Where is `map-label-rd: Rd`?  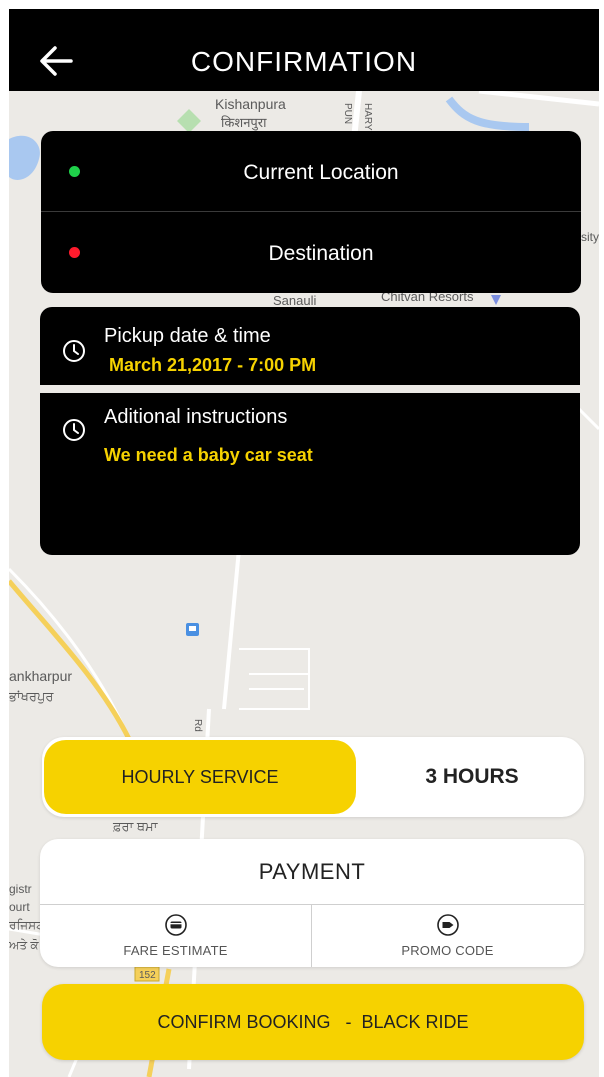
map-label-rd: Rd is located at coordinates (197, 725).